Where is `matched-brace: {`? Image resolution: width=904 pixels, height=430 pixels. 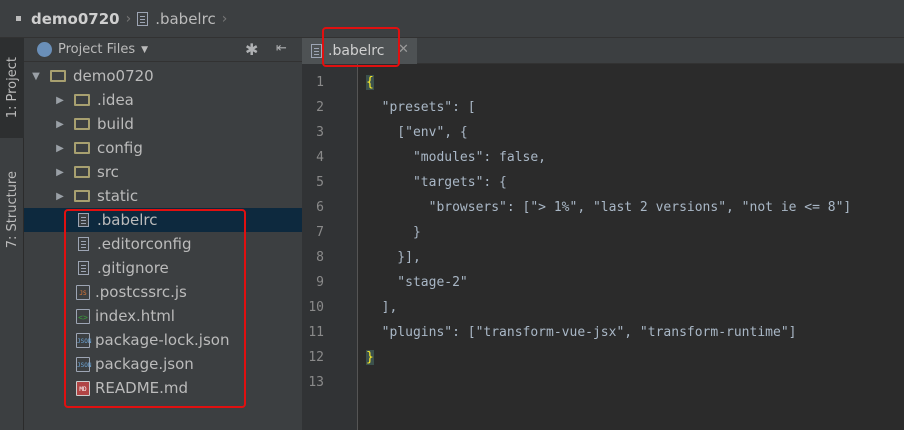 matched-brace: { is located at coordinates (370, 82).